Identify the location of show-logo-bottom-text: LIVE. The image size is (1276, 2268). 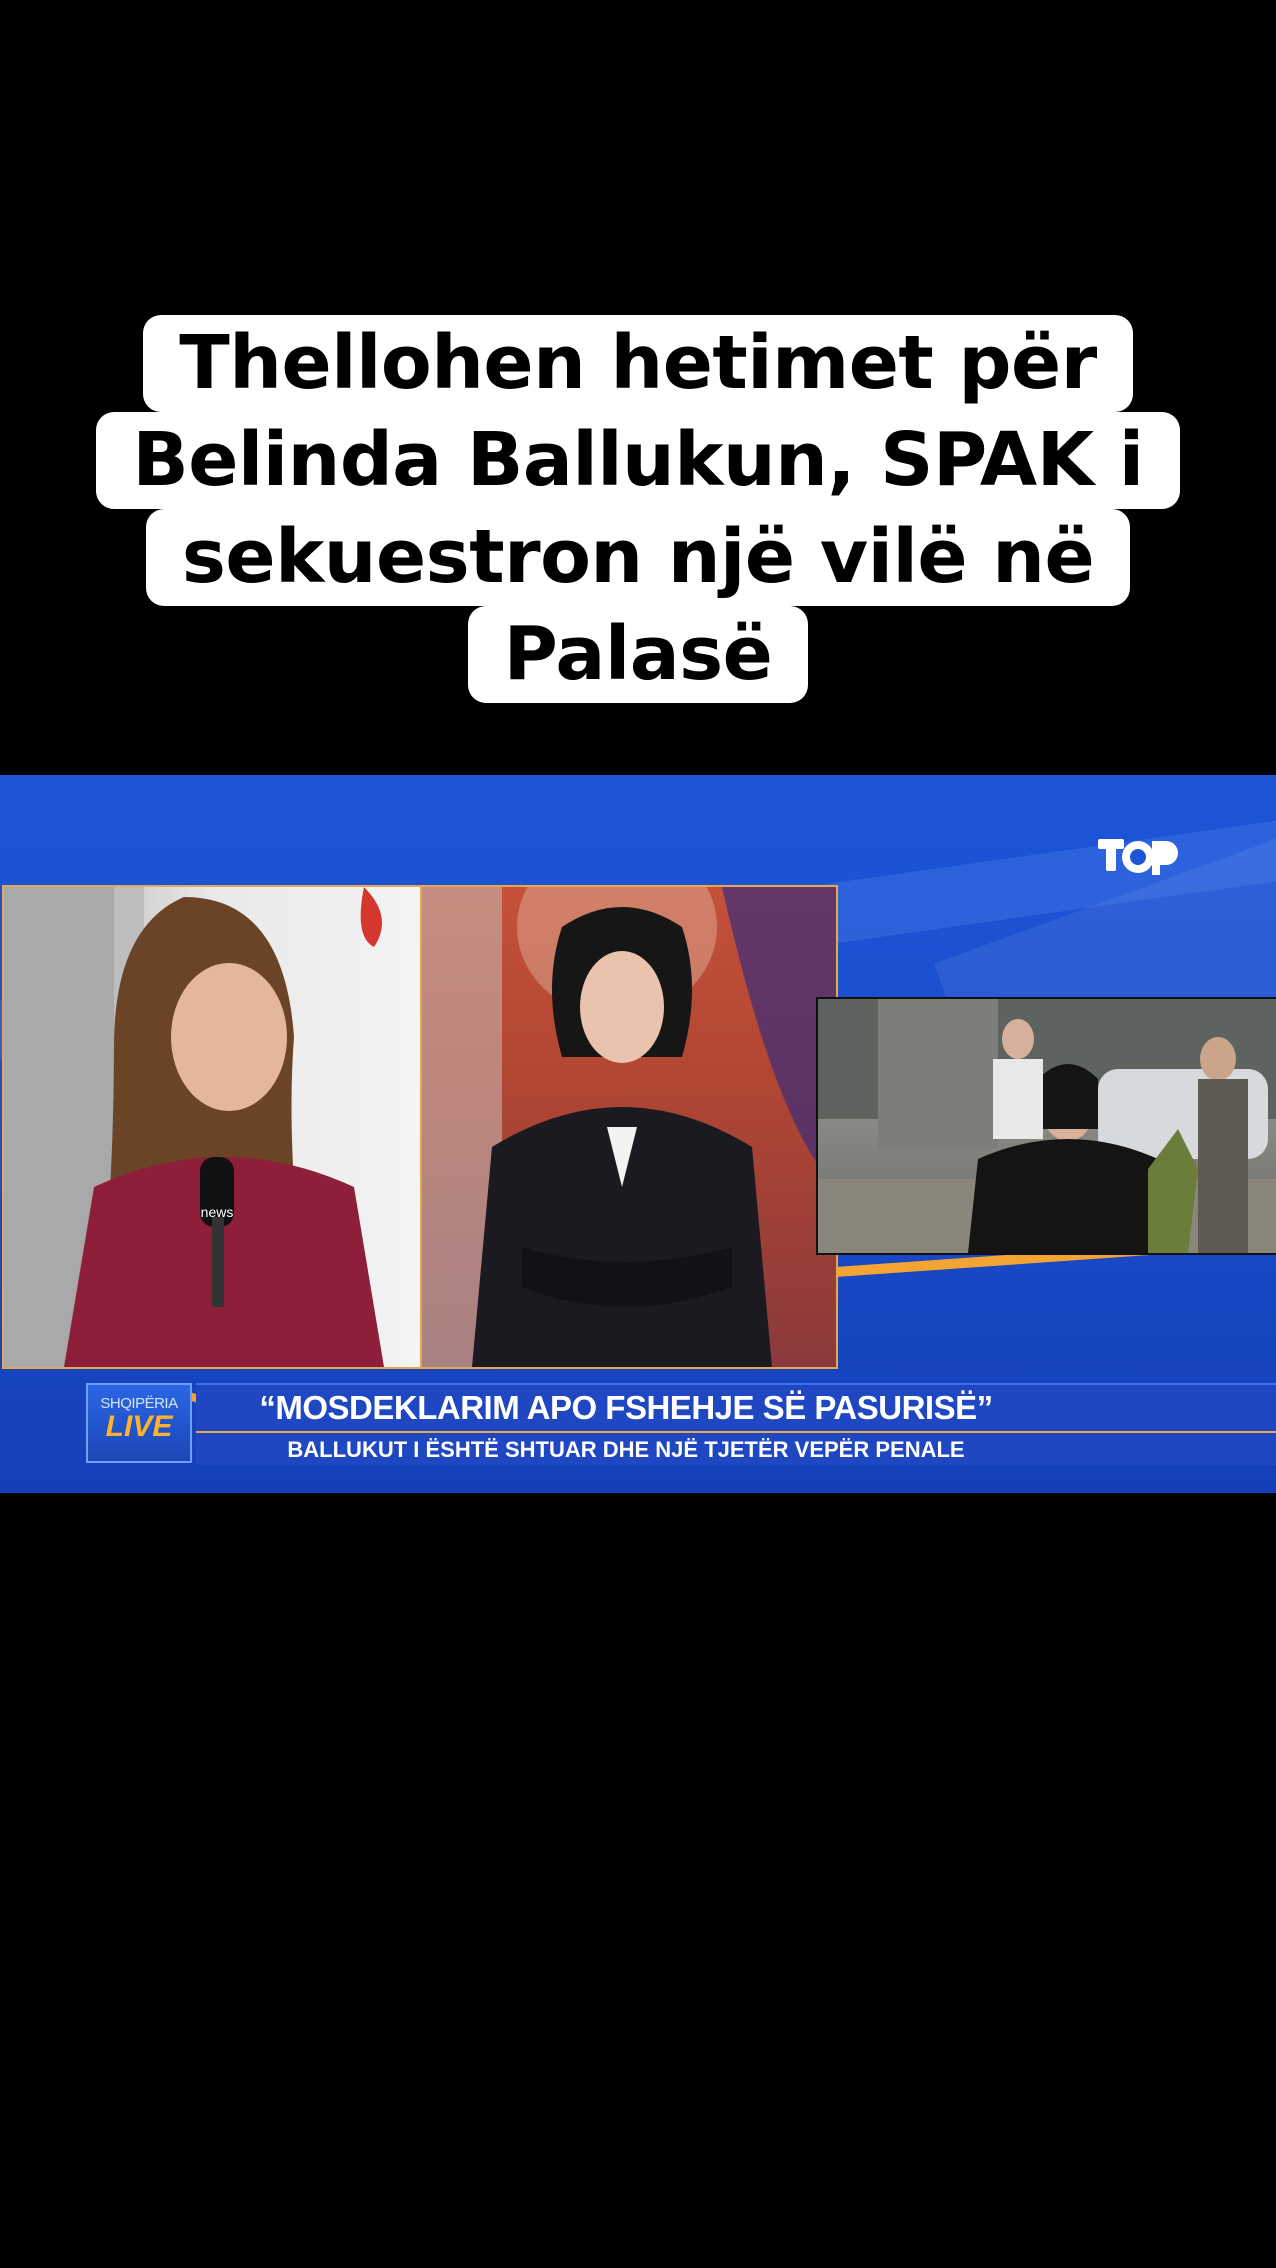
(139, 1426).